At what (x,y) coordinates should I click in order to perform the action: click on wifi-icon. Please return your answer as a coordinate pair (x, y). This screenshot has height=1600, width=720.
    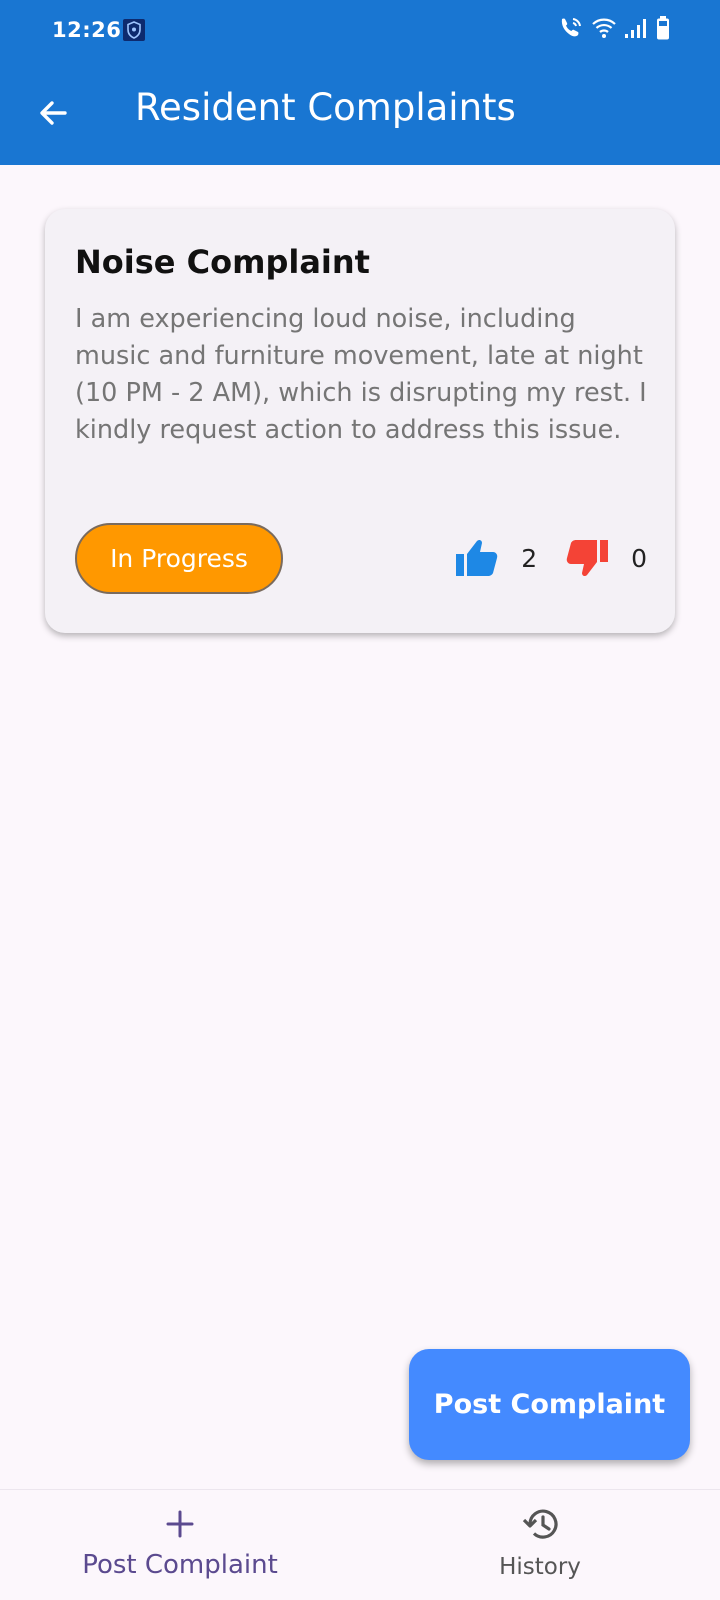
    Looking at the image, I should click on (604, 30).